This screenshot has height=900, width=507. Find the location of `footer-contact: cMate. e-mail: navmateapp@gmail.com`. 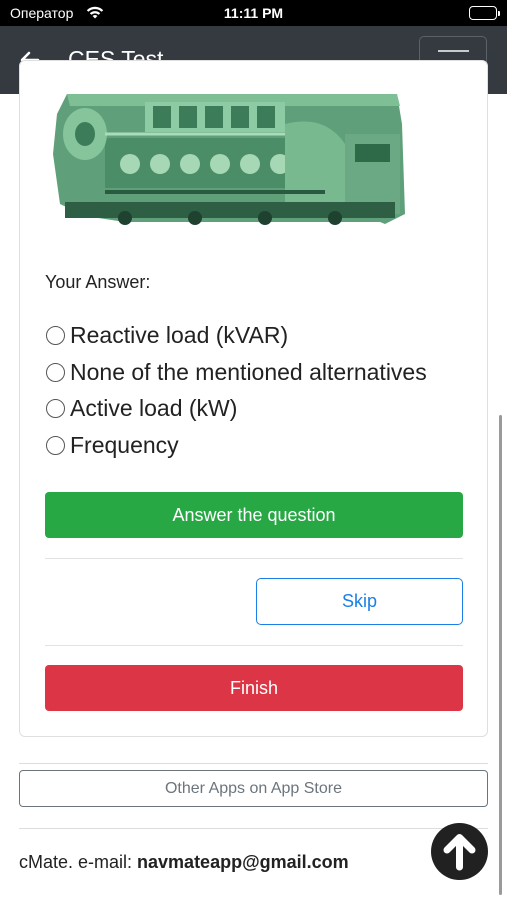

footer-contact: cMate. e-mail: navmateapp@gmail.com is located at coordinates (184, 862).